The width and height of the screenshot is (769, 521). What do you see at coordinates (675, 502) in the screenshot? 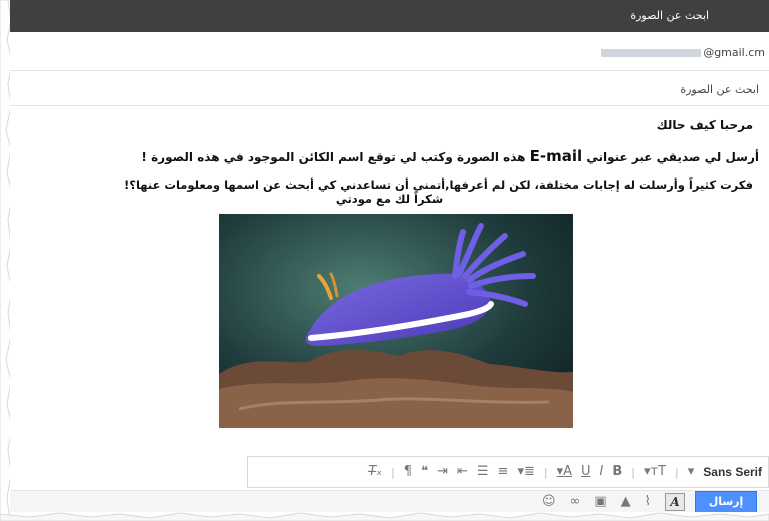
I see `formatting-toggle-icon: A` at bounding box center [675, 502].